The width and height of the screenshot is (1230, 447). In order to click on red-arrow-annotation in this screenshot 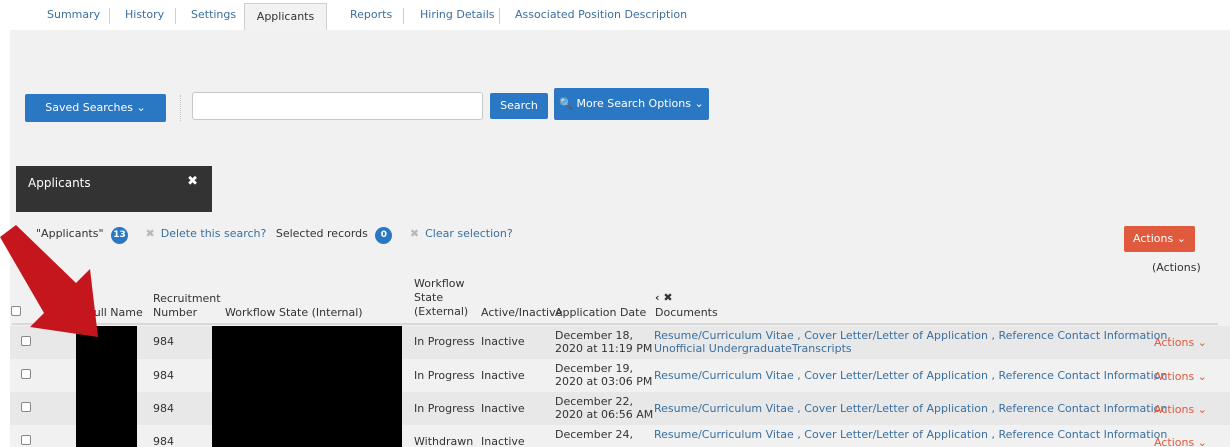, I will do `click(49, 281)`.